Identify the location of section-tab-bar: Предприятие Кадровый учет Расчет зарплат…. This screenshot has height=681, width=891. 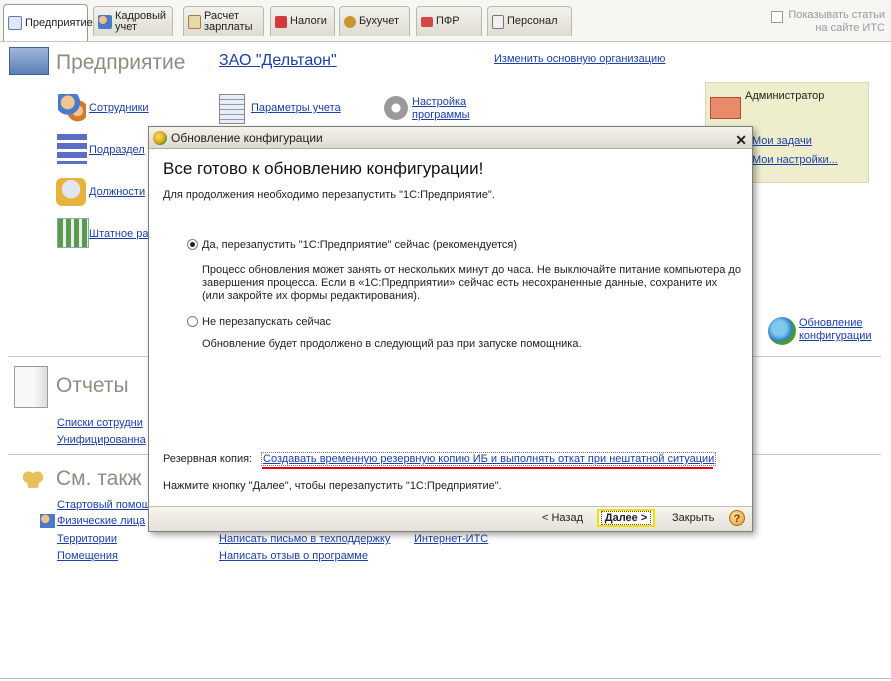
(445, 21).